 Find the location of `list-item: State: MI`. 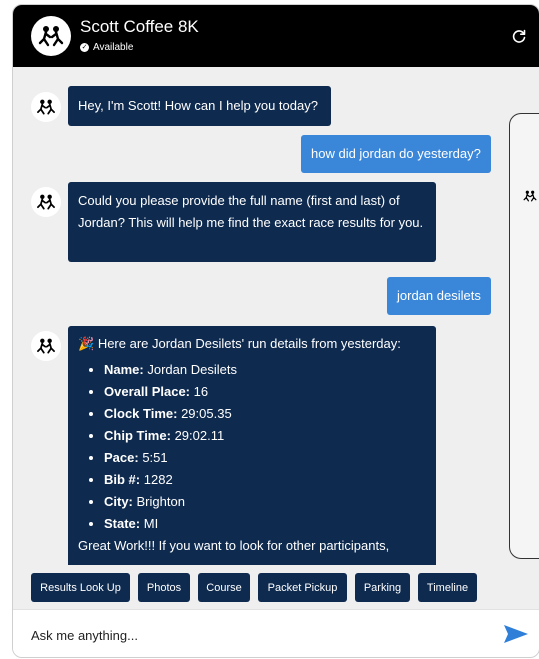

list-item: State: MI is located at coordinates (265, 524).